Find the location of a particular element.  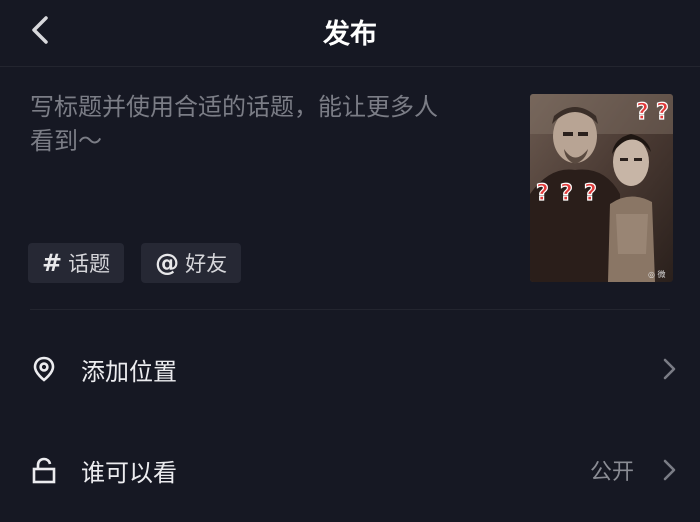

watermark: ◎ 微 is located at coordinates (657, 274).